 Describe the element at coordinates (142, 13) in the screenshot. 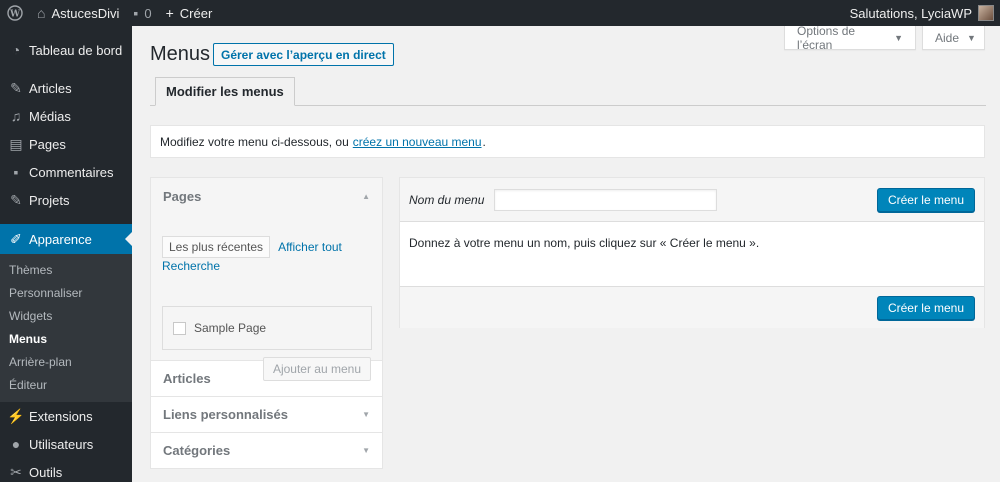

I see `comments-link: ▪ 0` at that location.